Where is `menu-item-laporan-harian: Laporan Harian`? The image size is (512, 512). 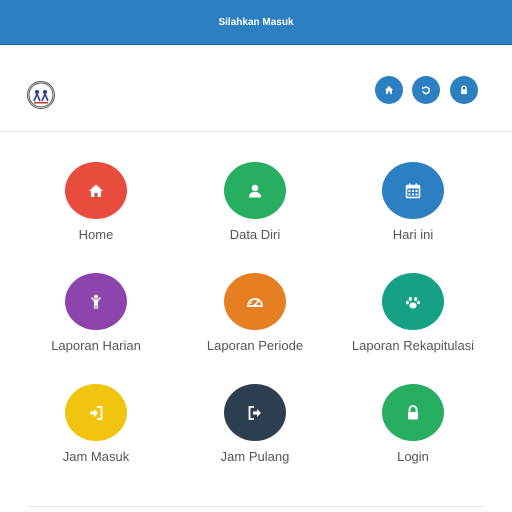 menu-item-laporan-harian: Laporan Harian is located at coordinates (96, 298).